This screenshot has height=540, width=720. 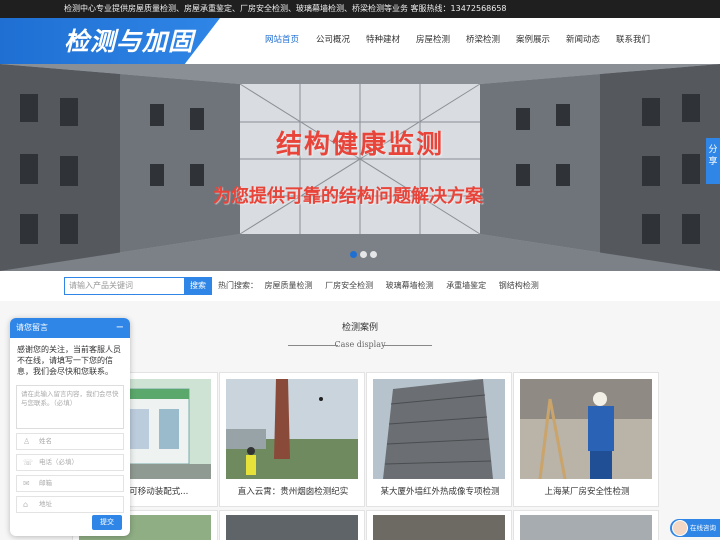 I want to click on case-card: 某大厦外墙红外热成像专项检测, so click(x=439, y=439).